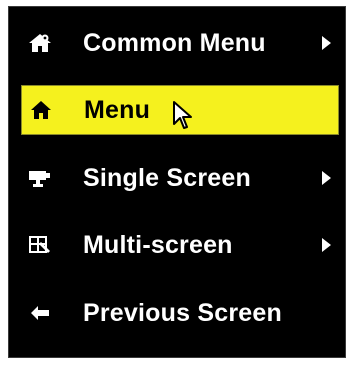 The image size is (353, 365). Describe the element at coordinates (40, 313) in the screenshot. I see `back-arrow-icon` at that location.